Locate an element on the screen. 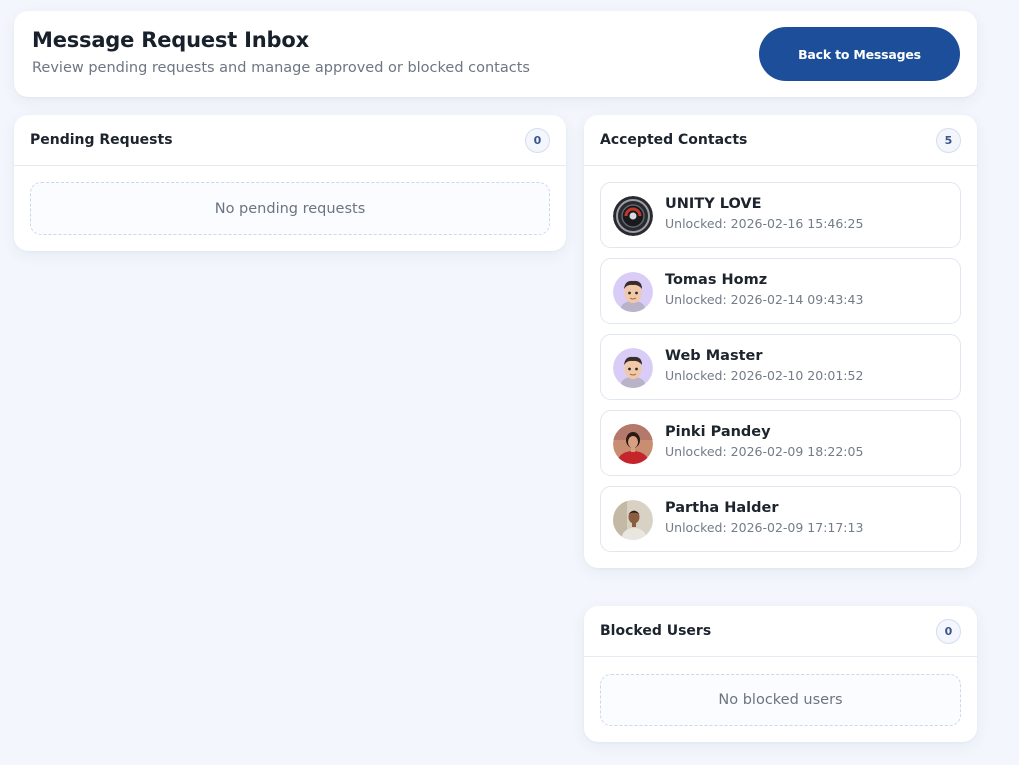 The image size is (1019, 765). man-photo-avatar-icon is located at coordinates (633, 520).